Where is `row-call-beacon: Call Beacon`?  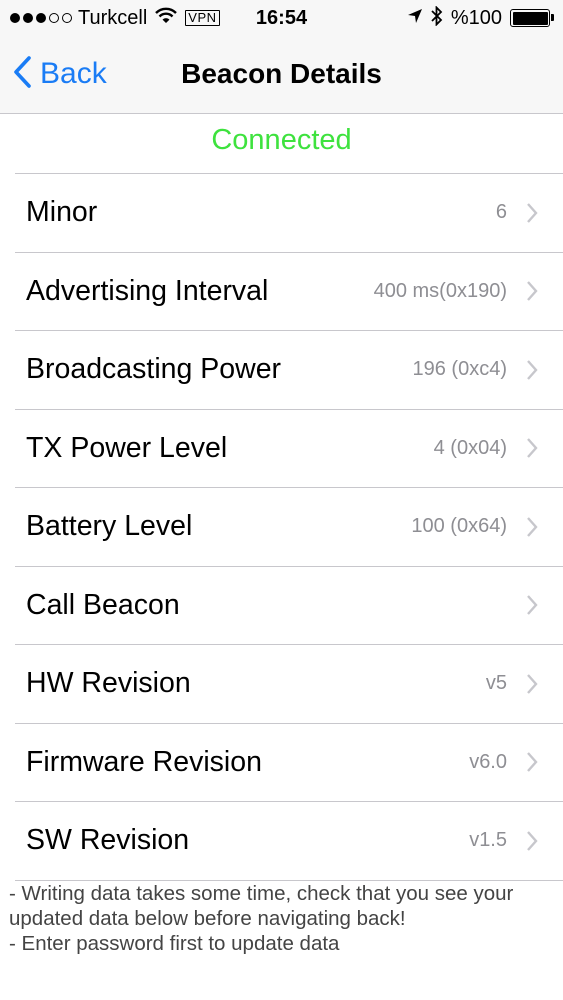
row-call-beacon: Call Beacon is located at coordinates (281, 606).